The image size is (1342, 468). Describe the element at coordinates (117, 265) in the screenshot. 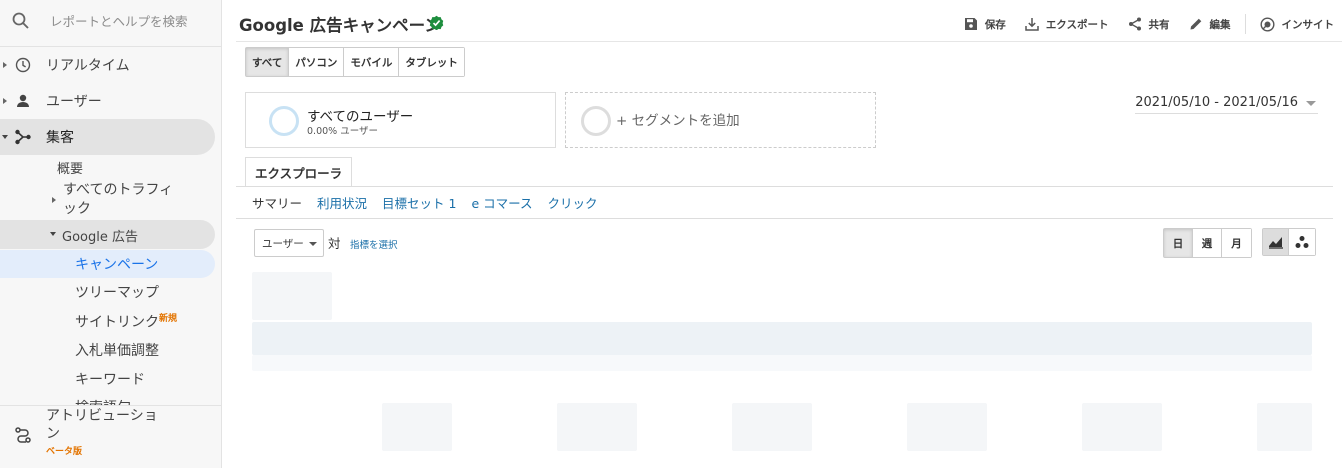

I see `sidebar-item-label: キャンペーン` at that location.